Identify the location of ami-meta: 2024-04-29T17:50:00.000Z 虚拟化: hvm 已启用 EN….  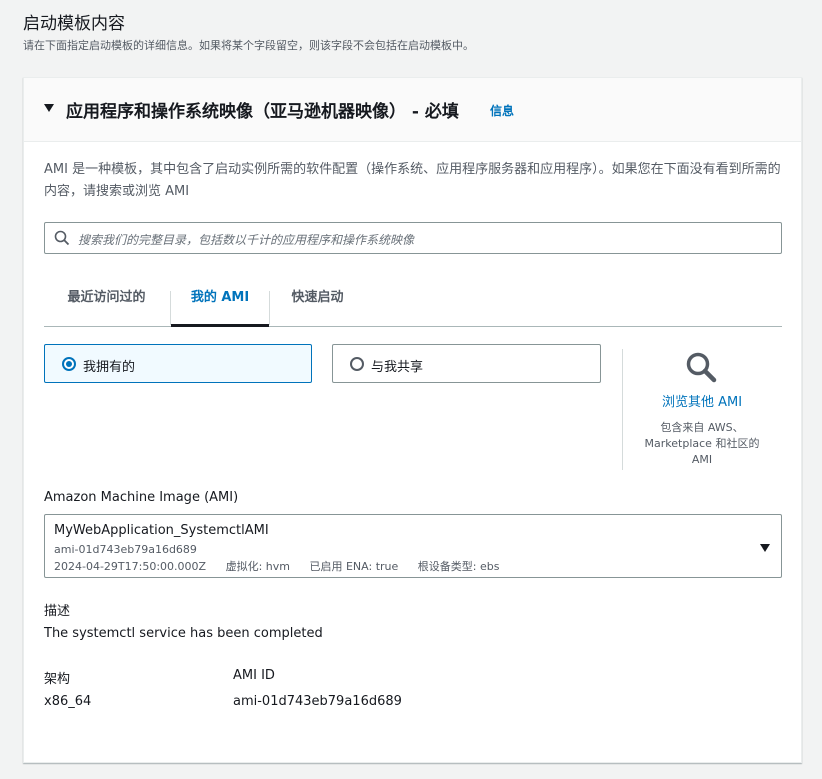
(284, 566).